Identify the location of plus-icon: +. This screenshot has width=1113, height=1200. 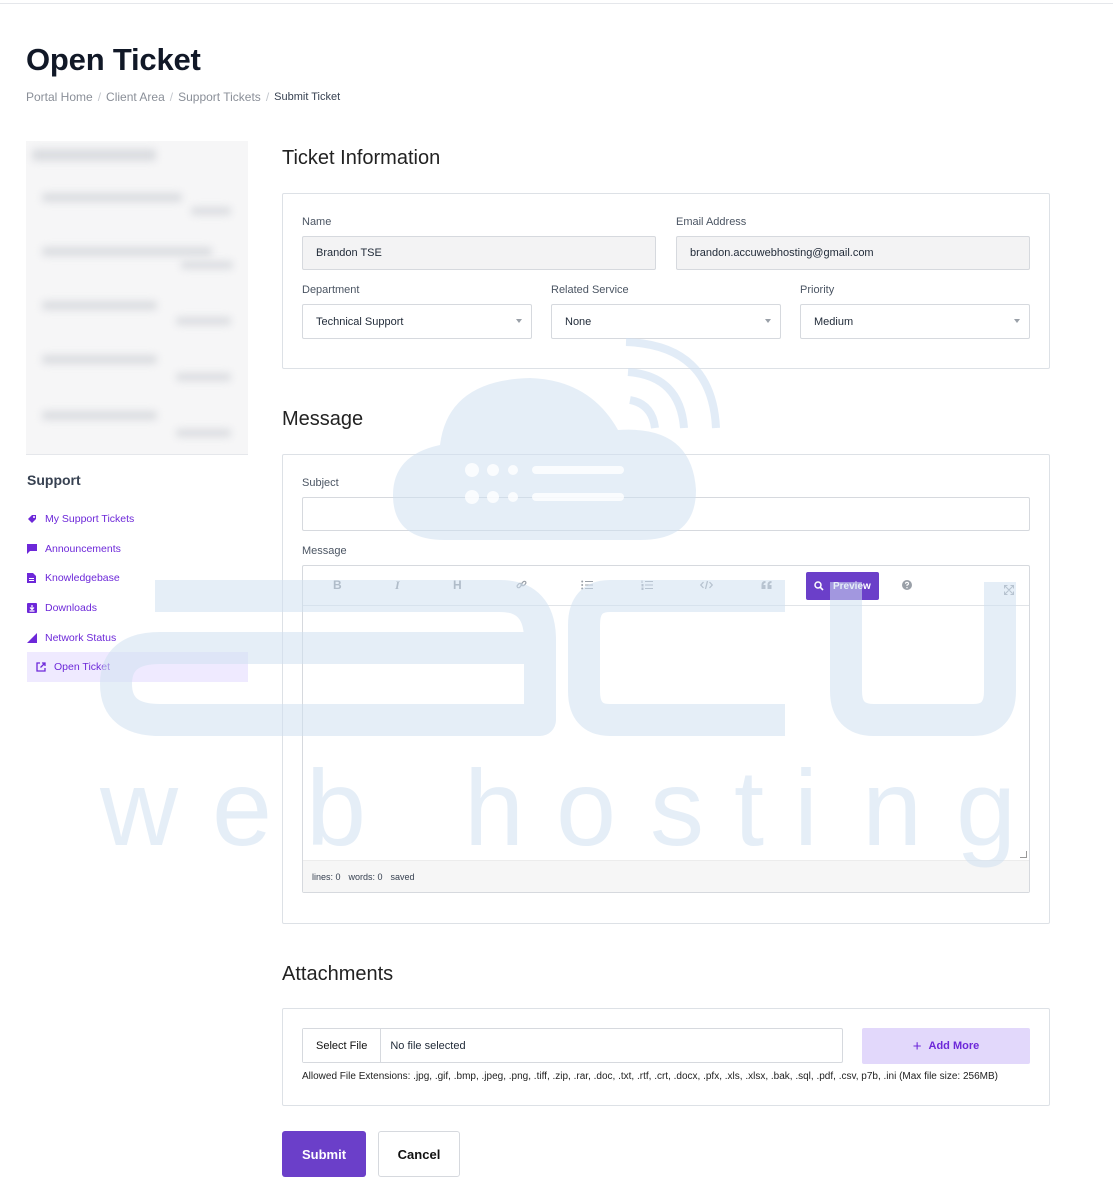
(917, 1046).